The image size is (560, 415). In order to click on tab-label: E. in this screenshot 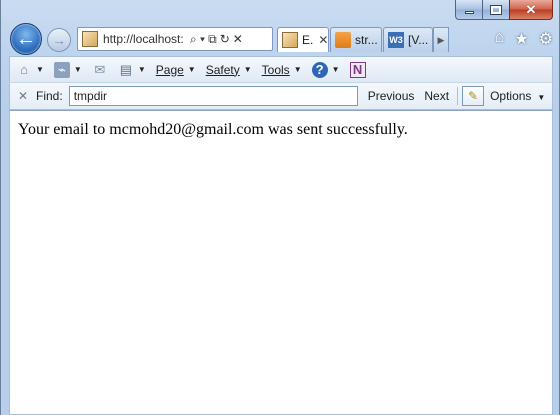, I will do `click(308, 40)`.